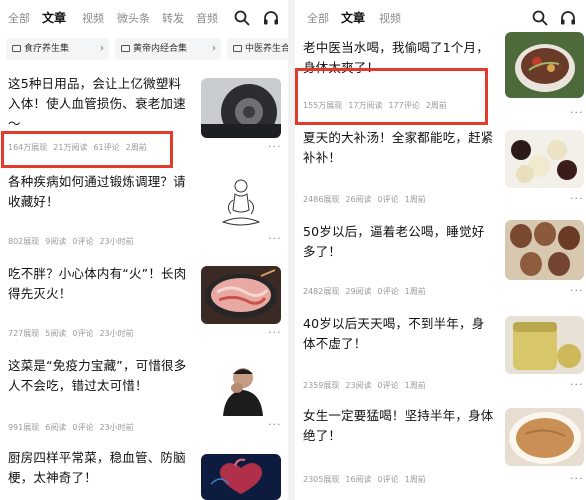 Image resolution: width=586 pixels, height=500 pixels. I want to click on views-count: 2305展现, so click(321, 479).